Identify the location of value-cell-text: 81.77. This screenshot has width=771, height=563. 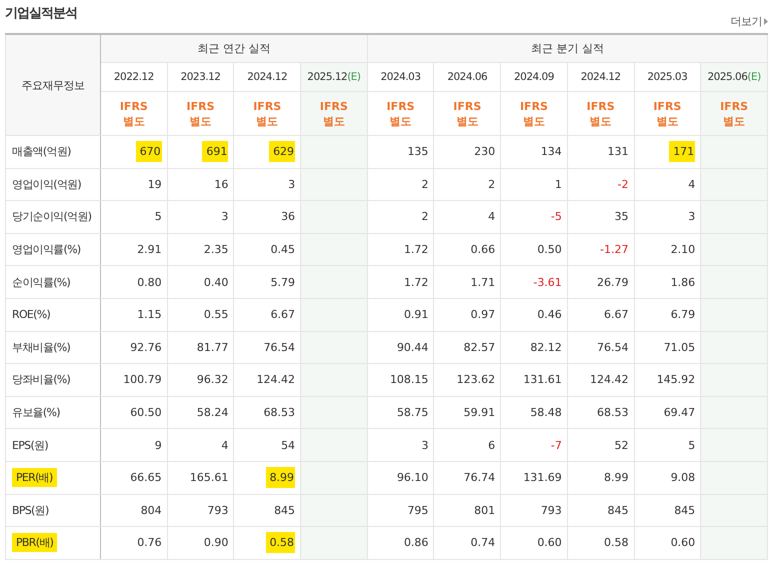
(212, 348).